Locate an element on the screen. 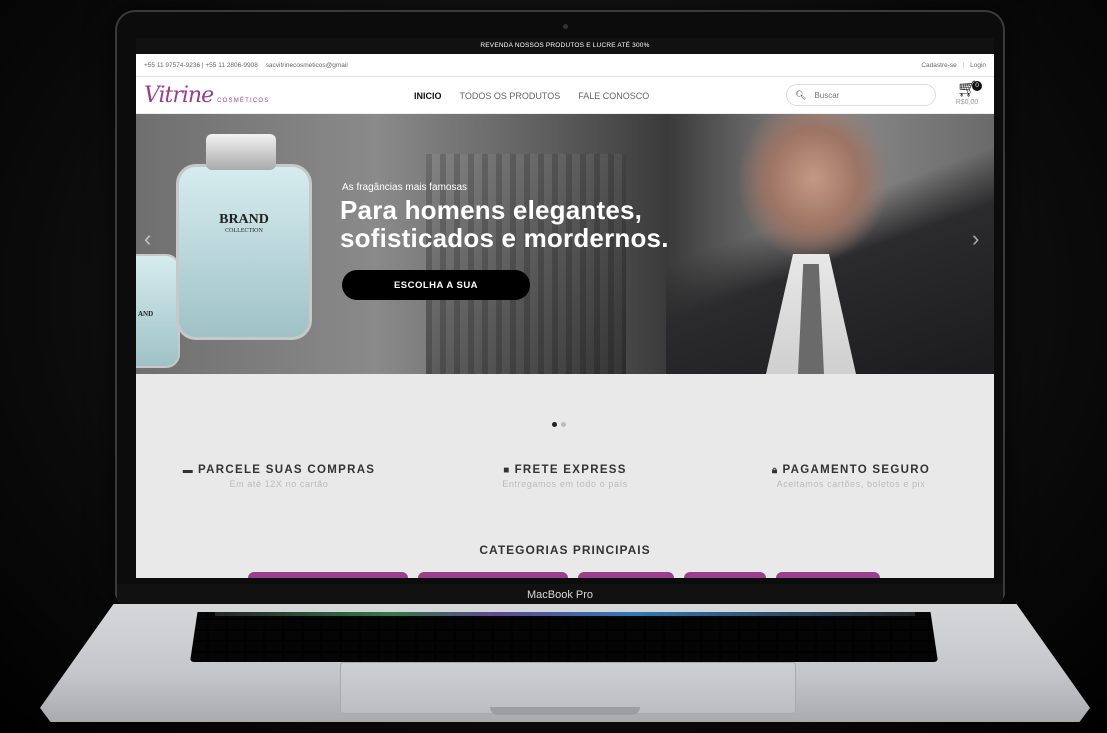 This screenshot has height=733, width=1107. lid-notch is located at coordinates (565, 711).